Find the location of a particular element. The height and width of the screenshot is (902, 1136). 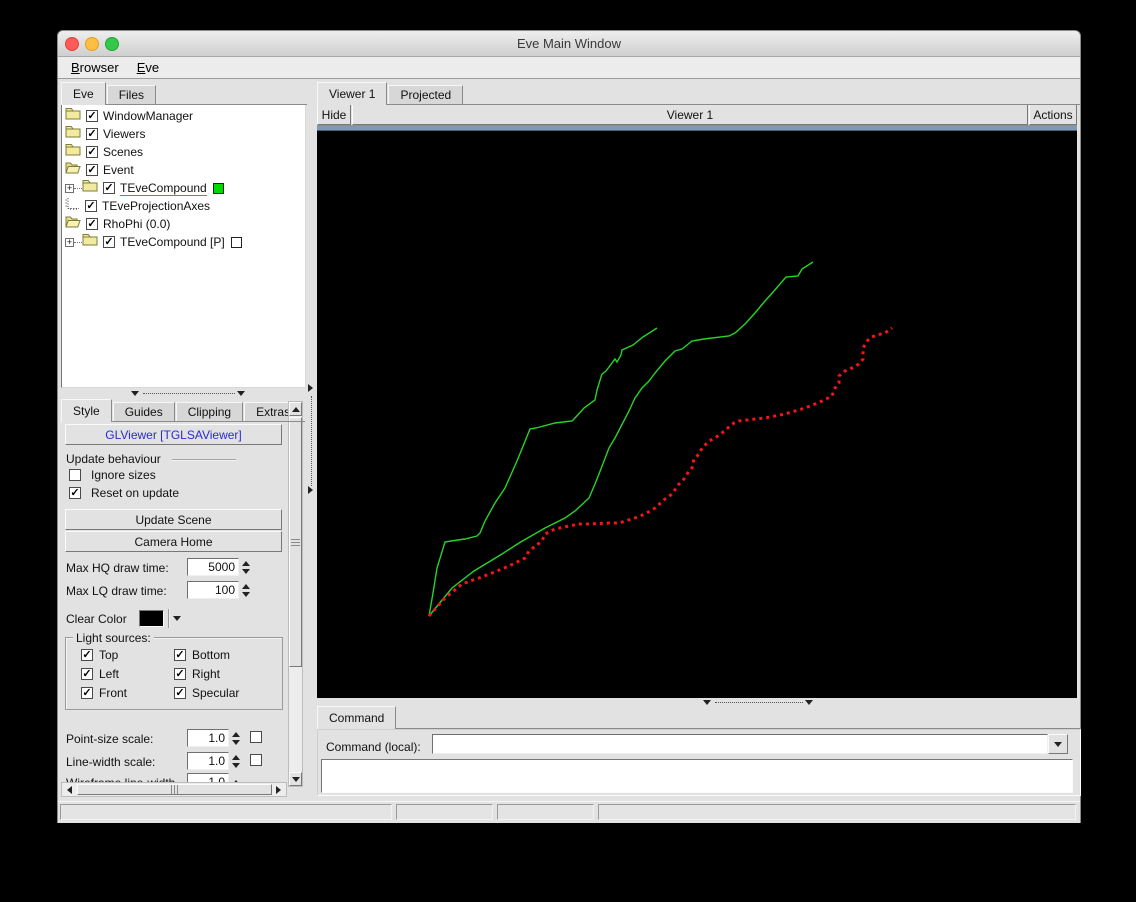

max-lq-input: 100 is located at coordinates (213, 590).